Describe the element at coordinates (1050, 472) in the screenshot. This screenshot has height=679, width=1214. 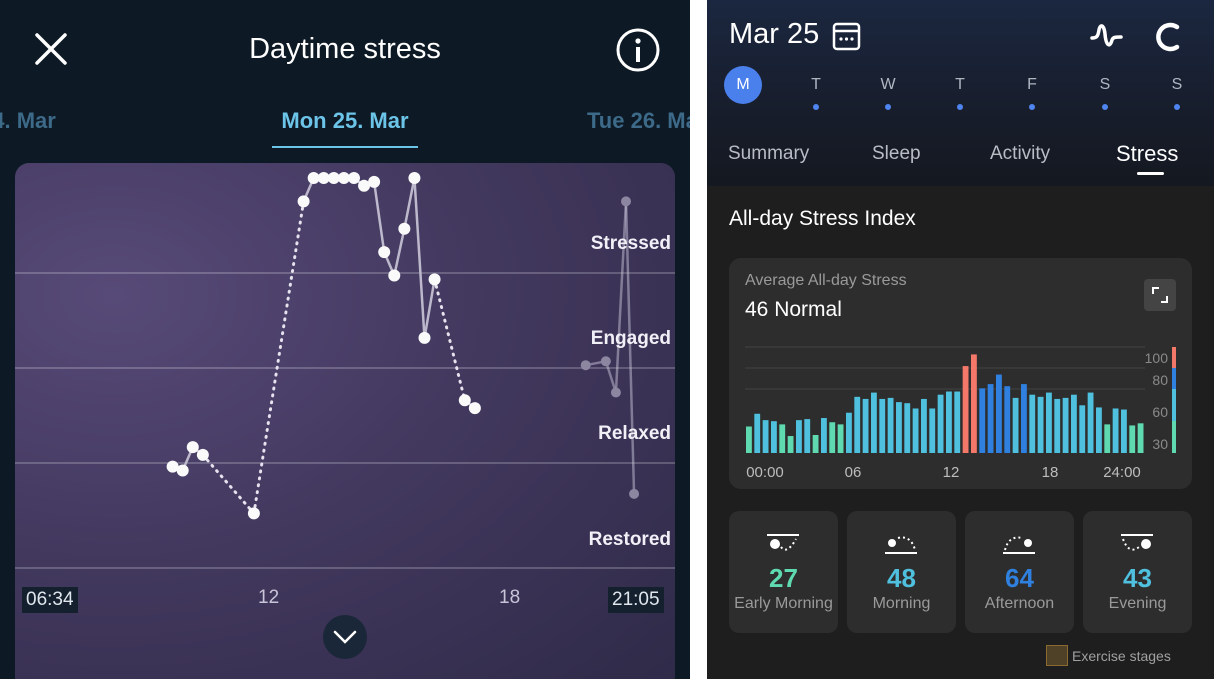
I see `x-tick-label: 18` at that location.